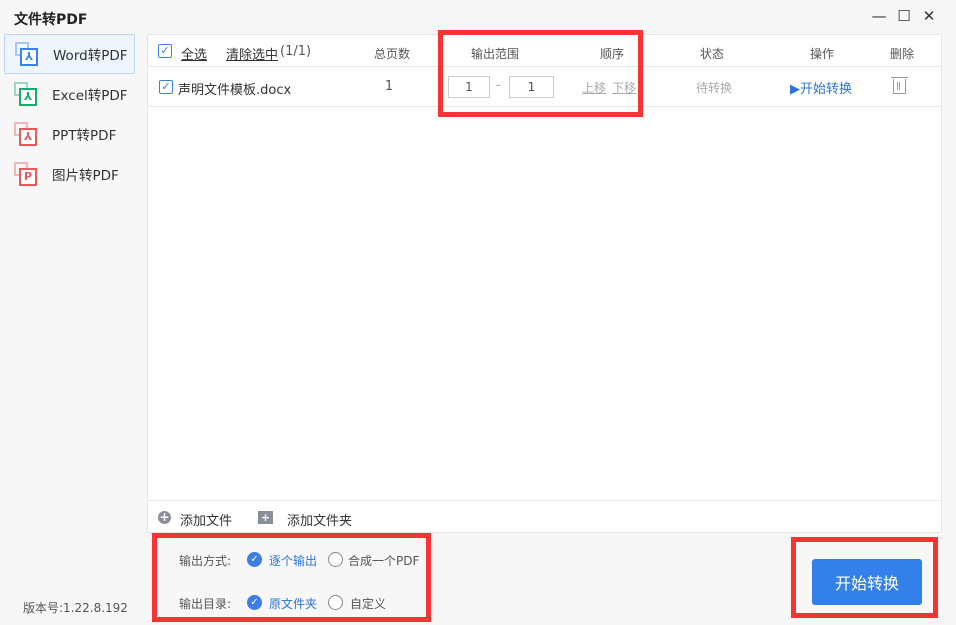  I want to click on sidebar-item-0: ⅄ Word转PDF, so click(69, 54).